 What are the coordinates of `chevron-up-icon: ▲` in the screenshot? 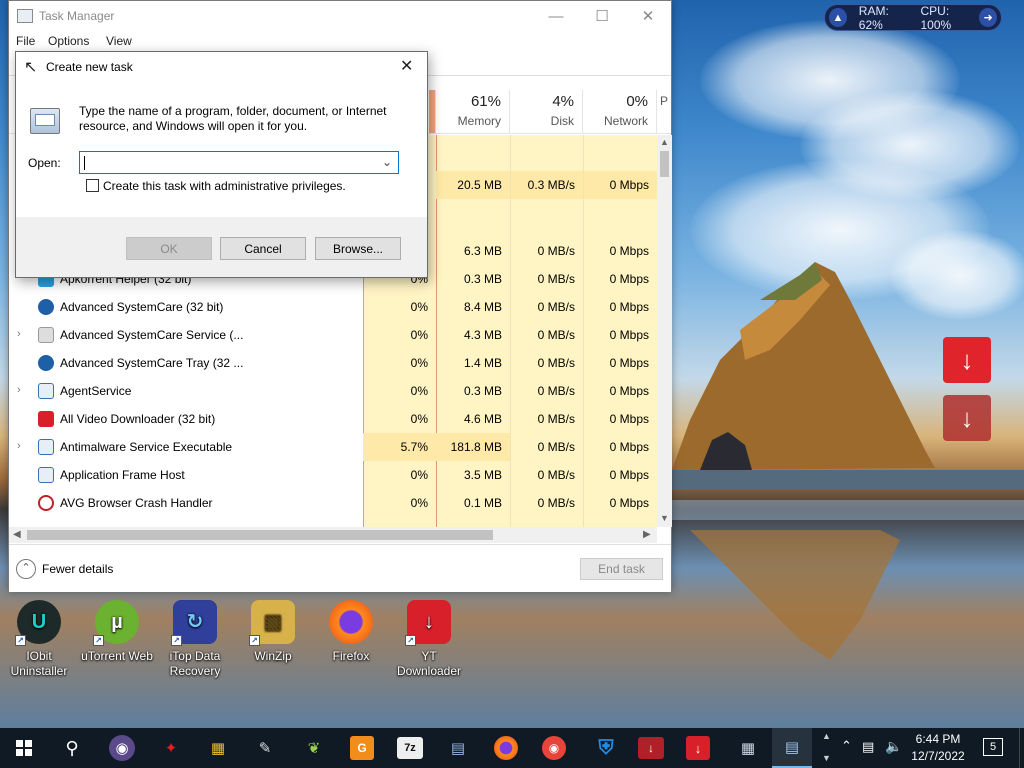 It's located at (826, 736).